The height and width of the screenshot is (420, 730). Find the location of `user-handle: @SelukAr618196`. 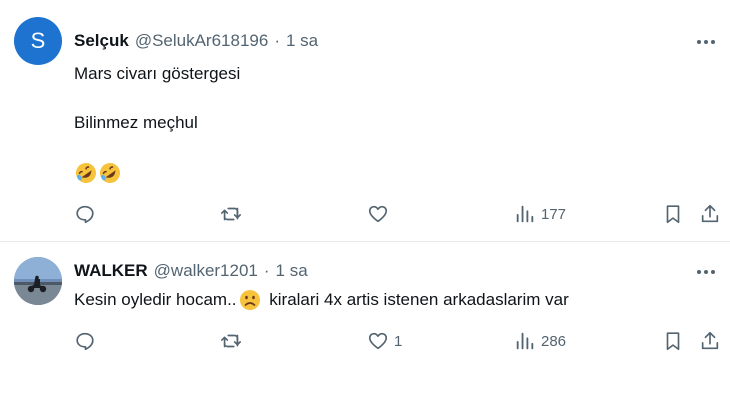

user-handle: @SelukAr618196 is located at coordinates (202, 41).